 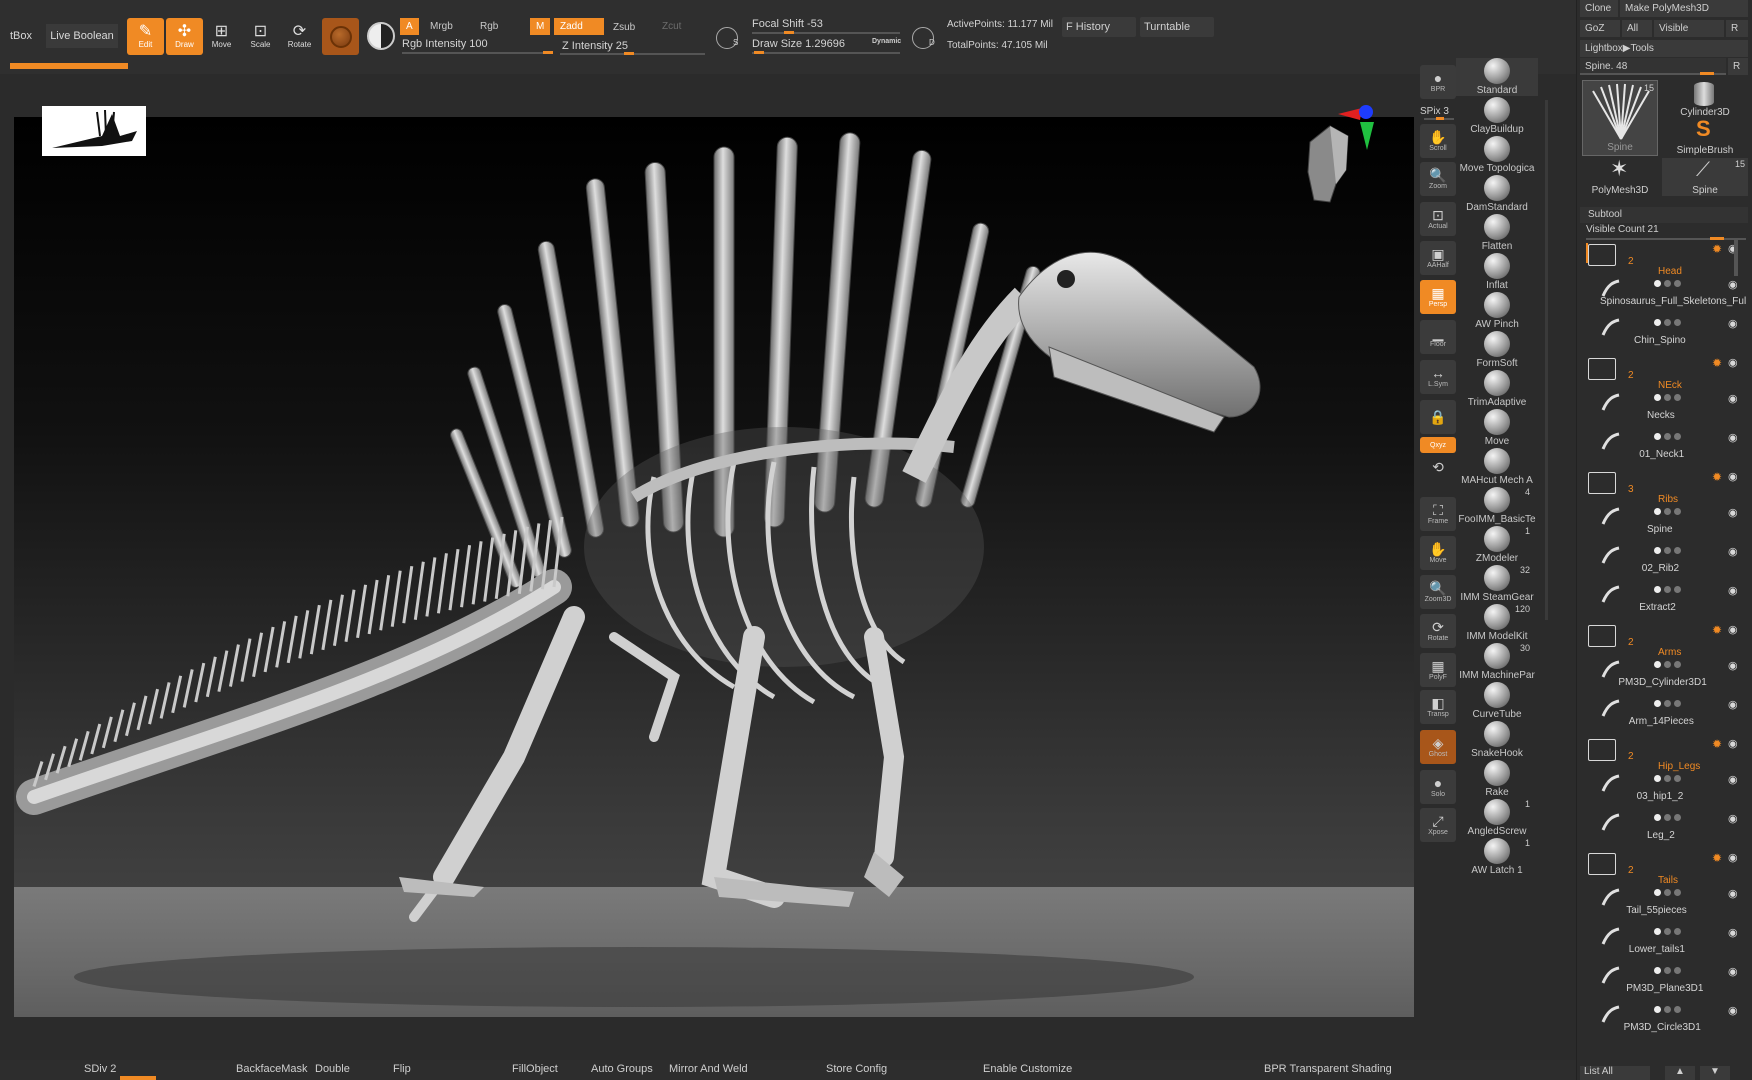 What do you see at coordinates (272, 1069) in the screenshot?
I see `backfacemask-button: BackfaceMask` at bounding box center [272, 1069].